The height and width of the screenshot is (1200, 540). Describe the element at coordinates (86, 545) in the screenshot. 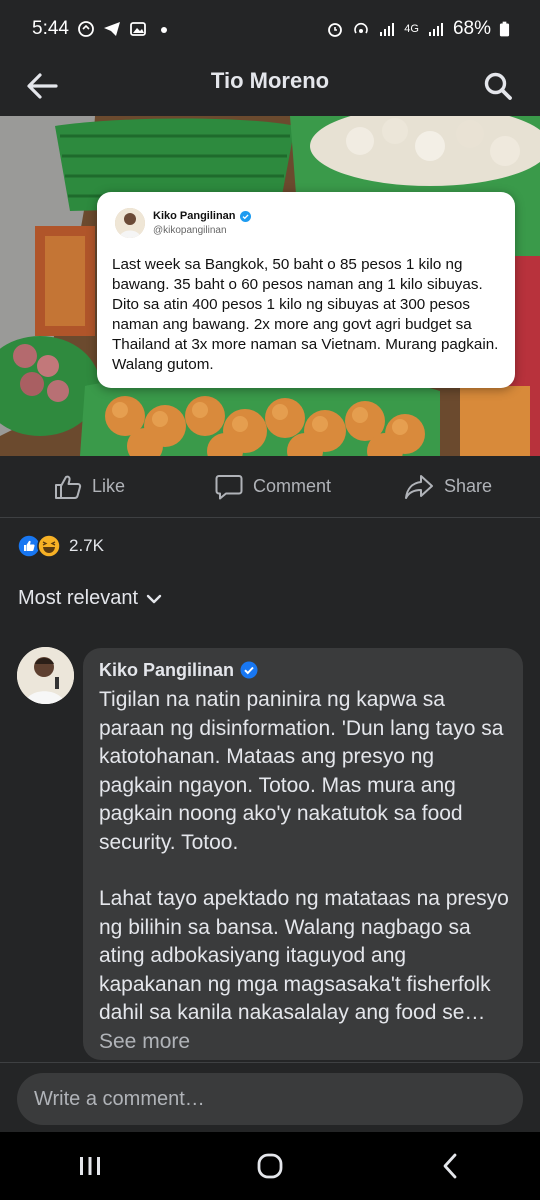

I see `reaction-count: 2.7K` at that location.